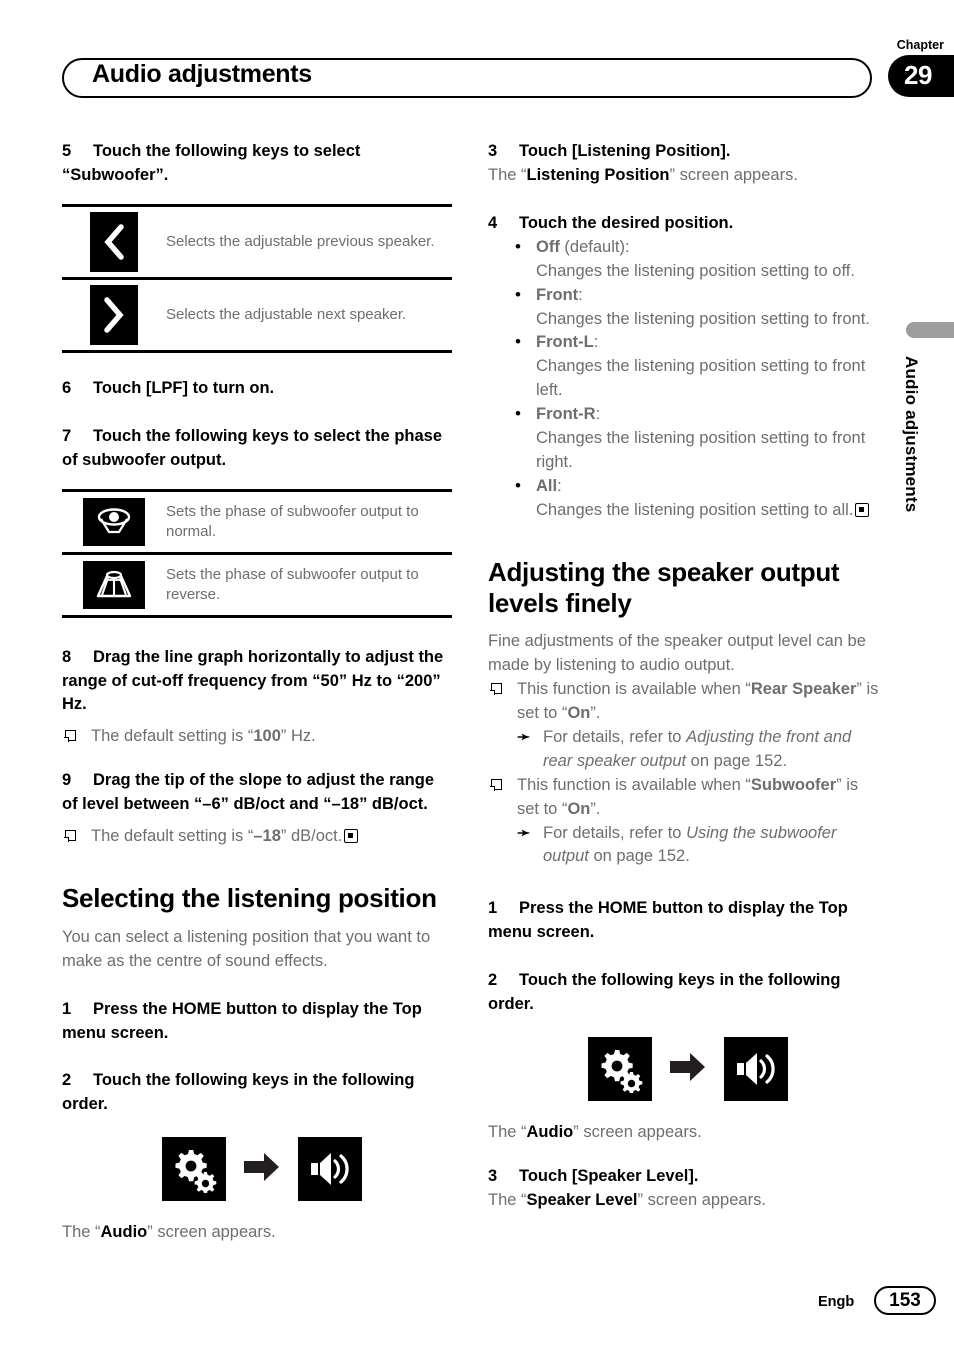  I want to click on ref-2-pre: For details, refer to, so click(615, 832).